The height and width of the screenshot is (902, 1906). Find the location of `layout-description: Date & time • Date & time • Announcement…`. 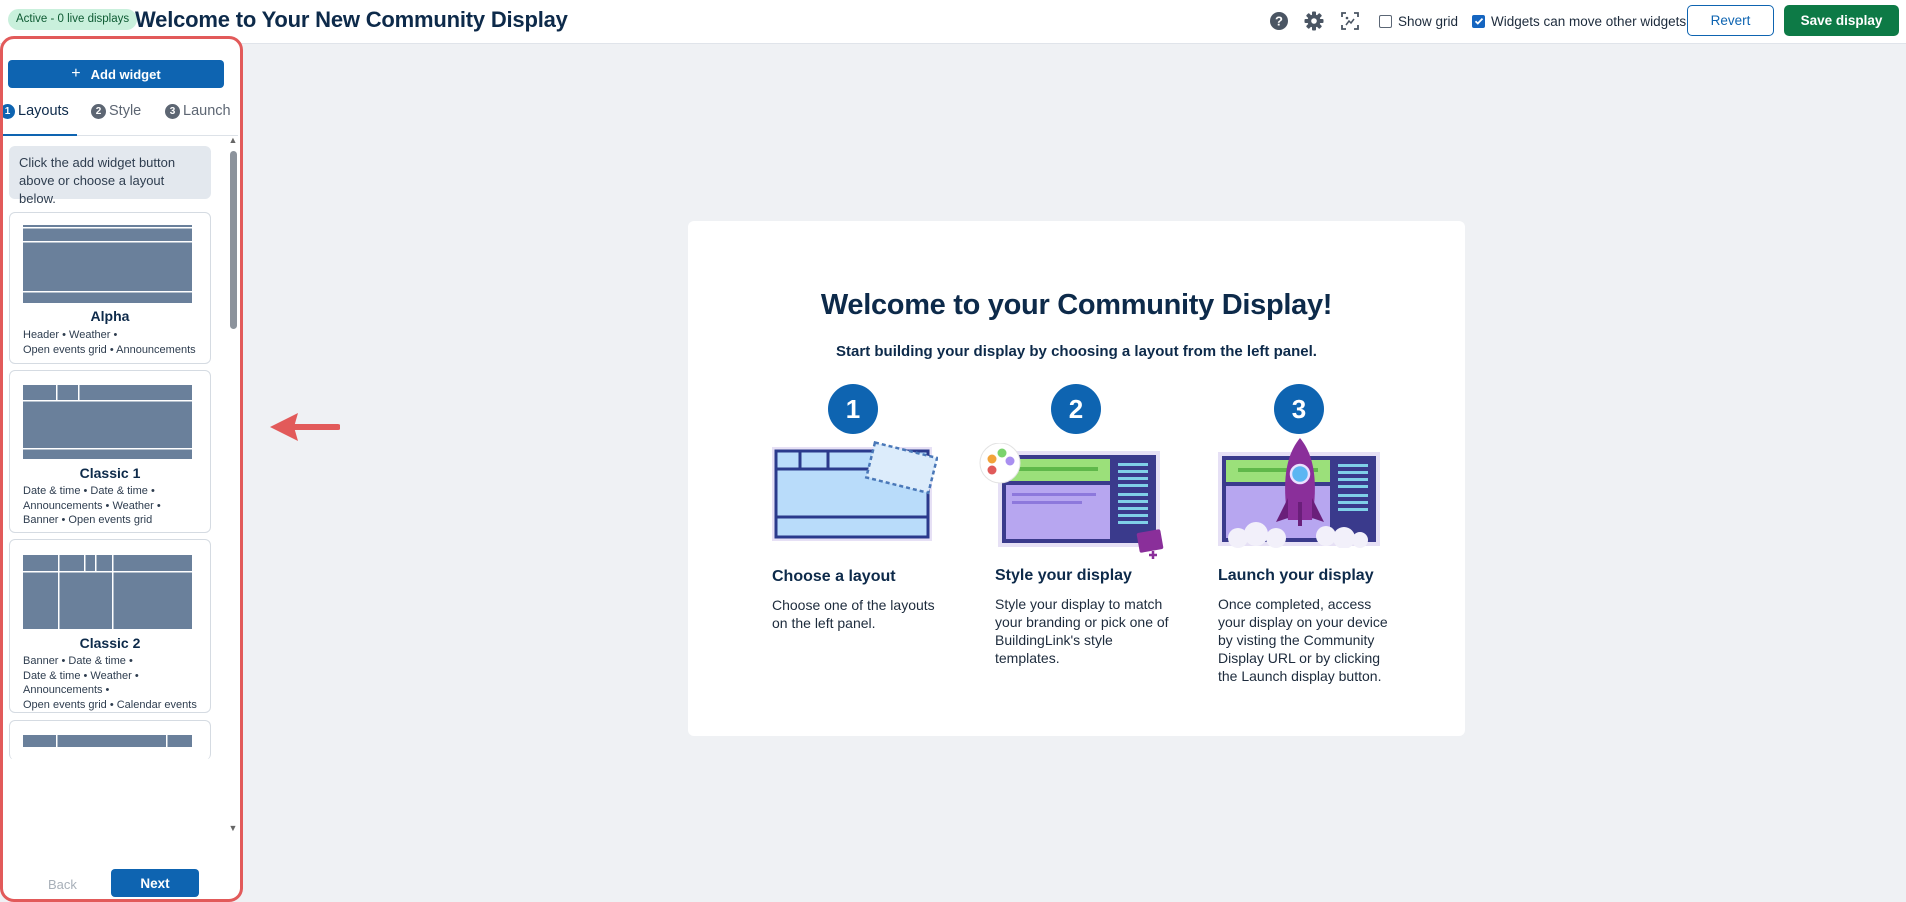

layout-description: Date & time • Date & time • Announcement… is located at coordinates (92, 505).